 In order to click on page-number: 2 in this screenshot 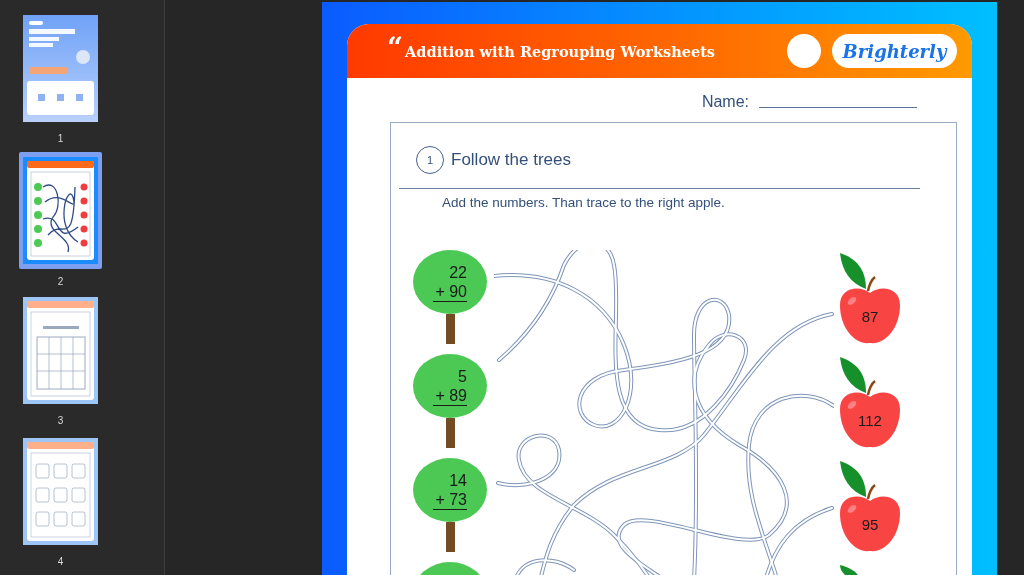, I will do `click(60, 281)`.